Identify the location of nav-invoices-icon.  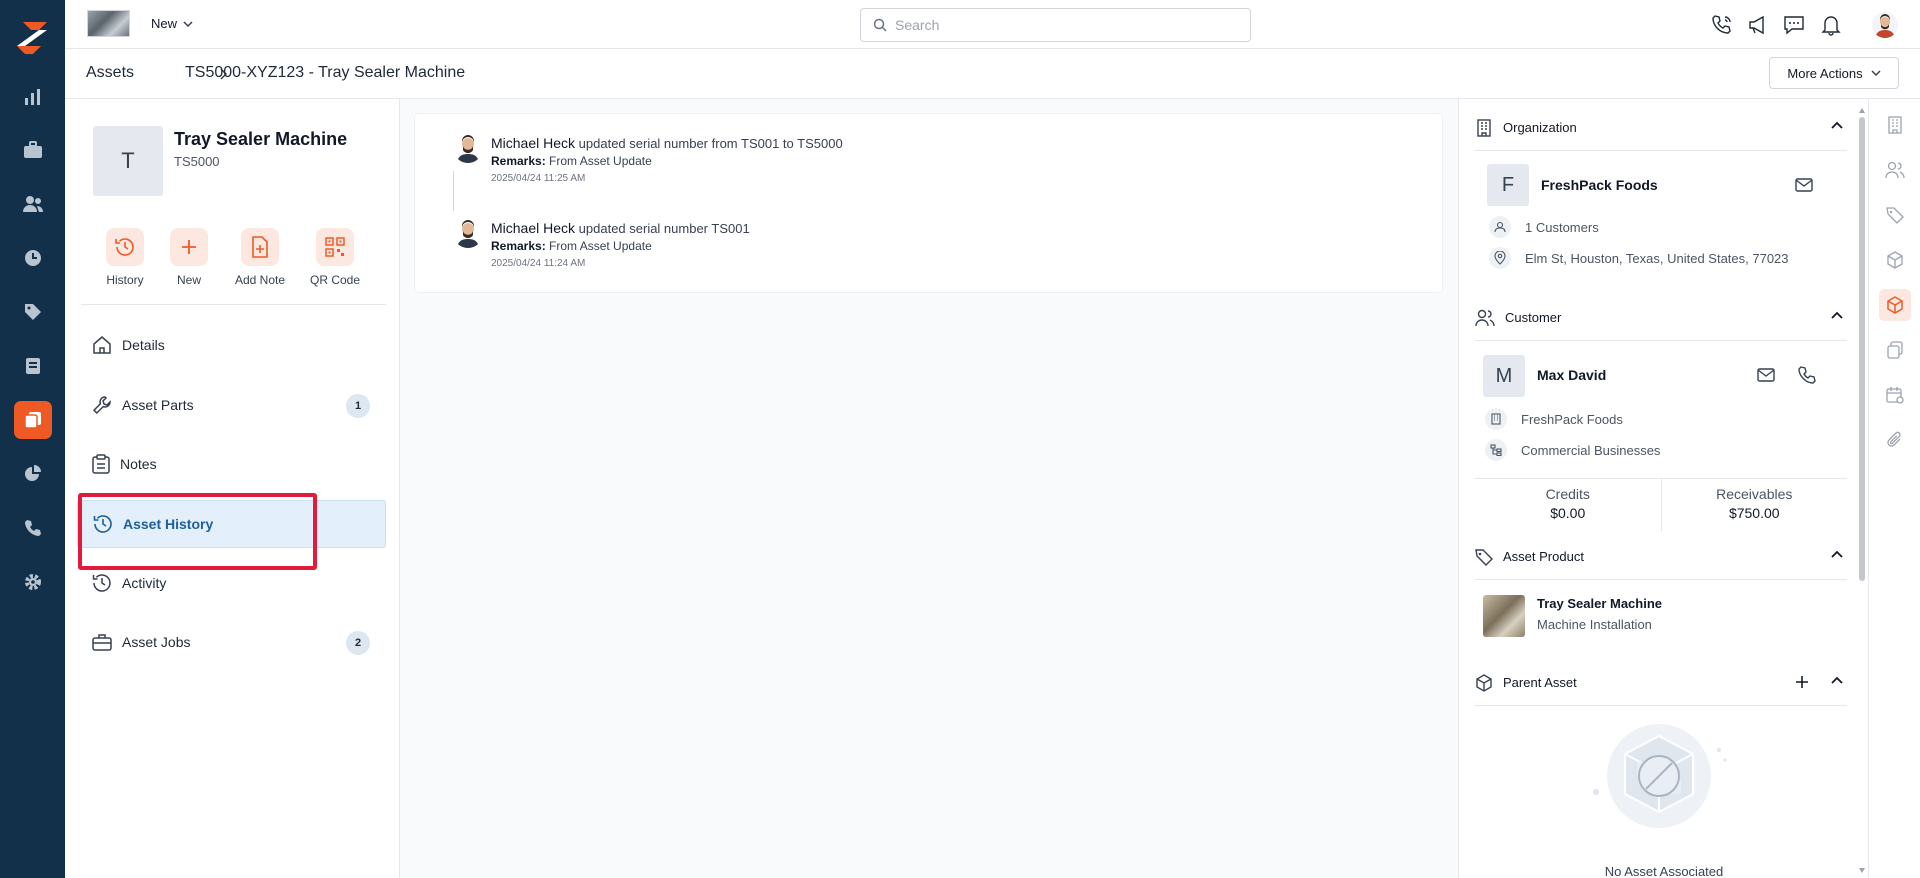
(33, 366).